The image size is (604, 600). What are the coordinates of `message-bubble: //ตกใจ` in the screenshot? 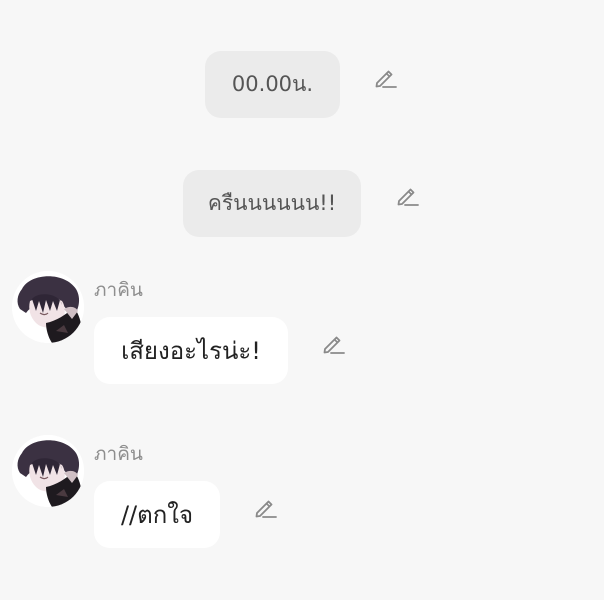 It's located at (157, 514).